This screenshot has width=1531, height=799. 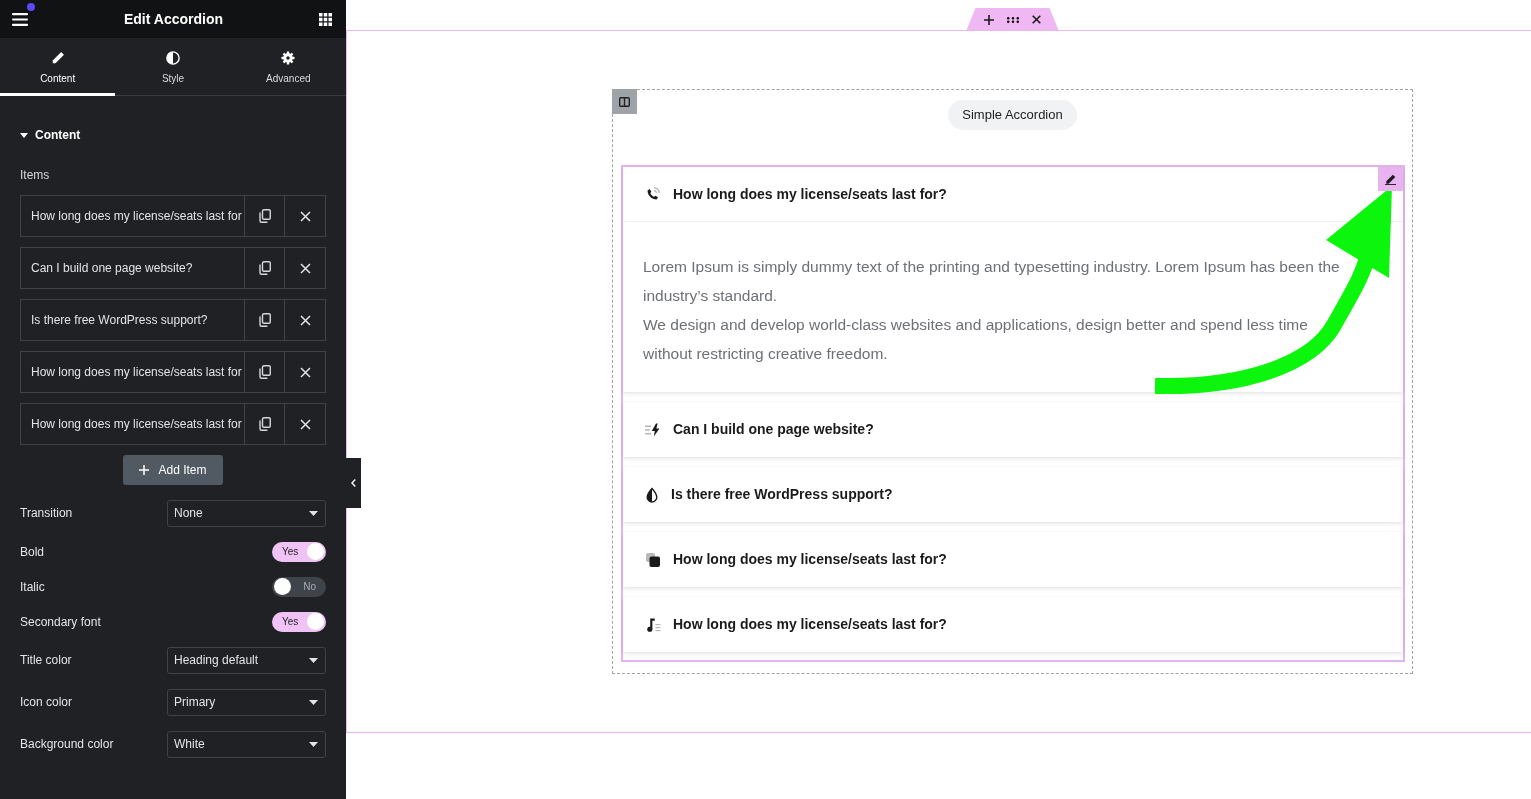 I want to click on add-item-button: Add Item, so click(x=173, y=470).